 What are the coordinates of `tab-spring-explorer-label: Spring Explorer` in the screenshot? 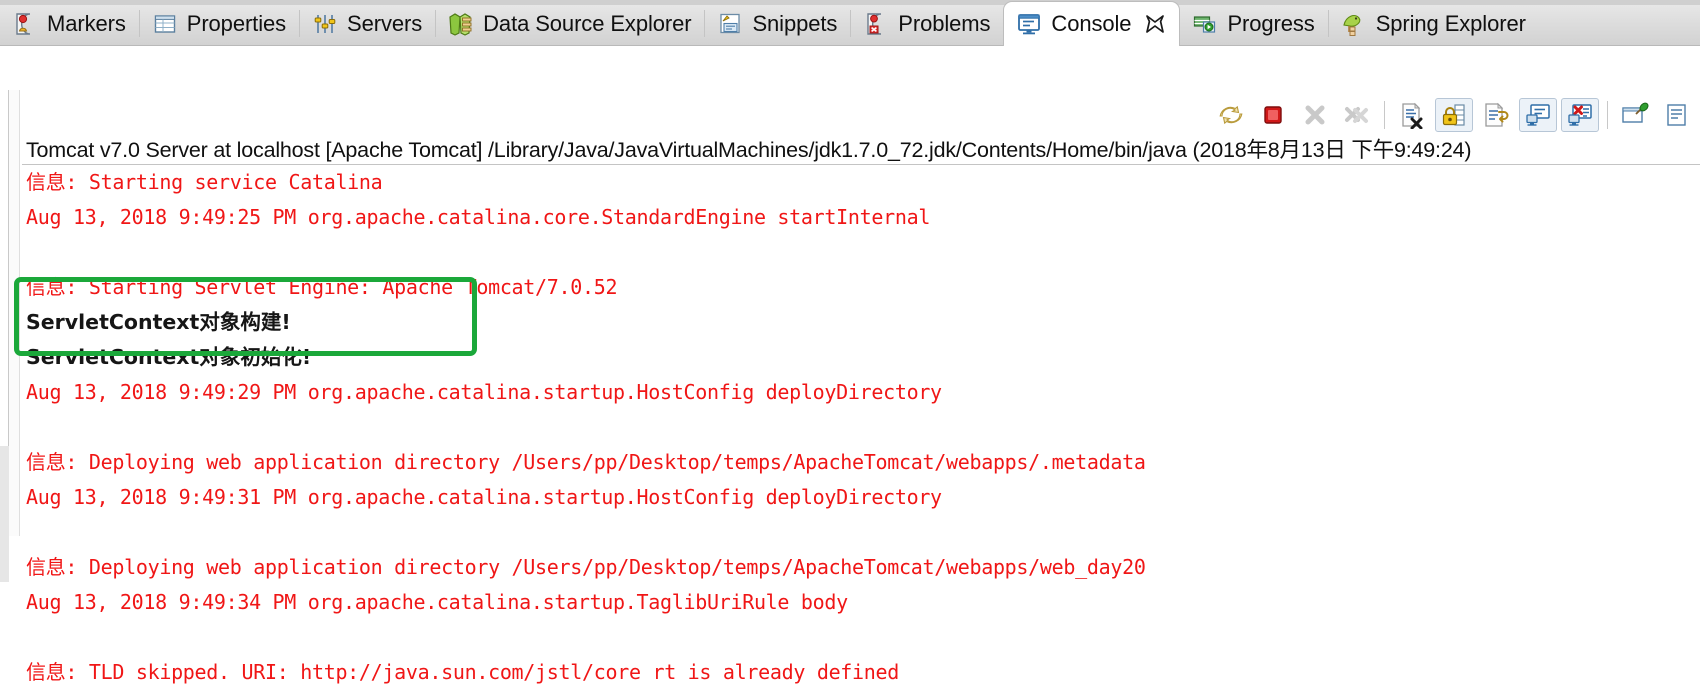 It's located at (1450, 23).